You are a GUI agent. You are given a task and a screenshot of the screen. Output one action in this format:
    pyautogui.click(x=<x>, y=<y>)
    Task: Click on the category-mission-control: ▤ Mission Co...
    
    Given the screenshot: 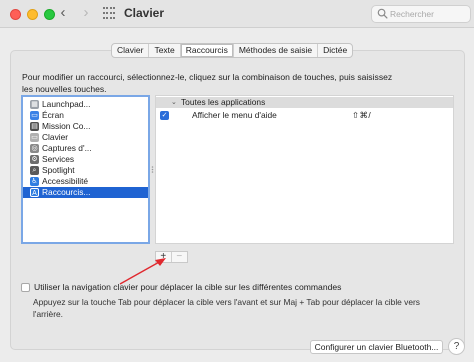 What is the action you would take?
    pyautogui.click(x=85, y=126)
    